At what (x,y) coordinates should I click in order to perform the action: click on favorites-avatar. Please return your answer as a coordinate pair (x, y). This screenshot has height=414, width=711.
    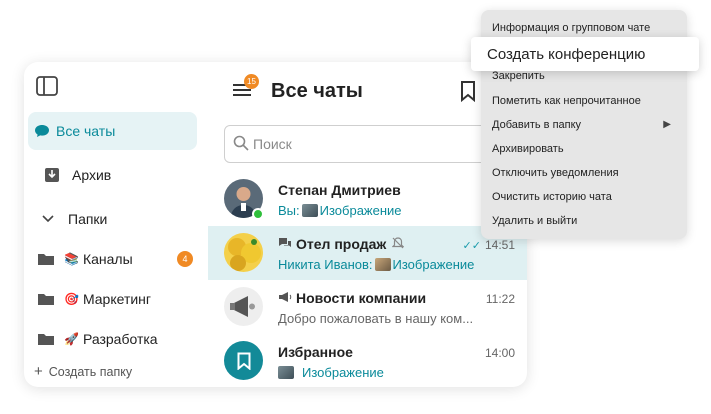
    Looking at the image, I should click on (243, 360).